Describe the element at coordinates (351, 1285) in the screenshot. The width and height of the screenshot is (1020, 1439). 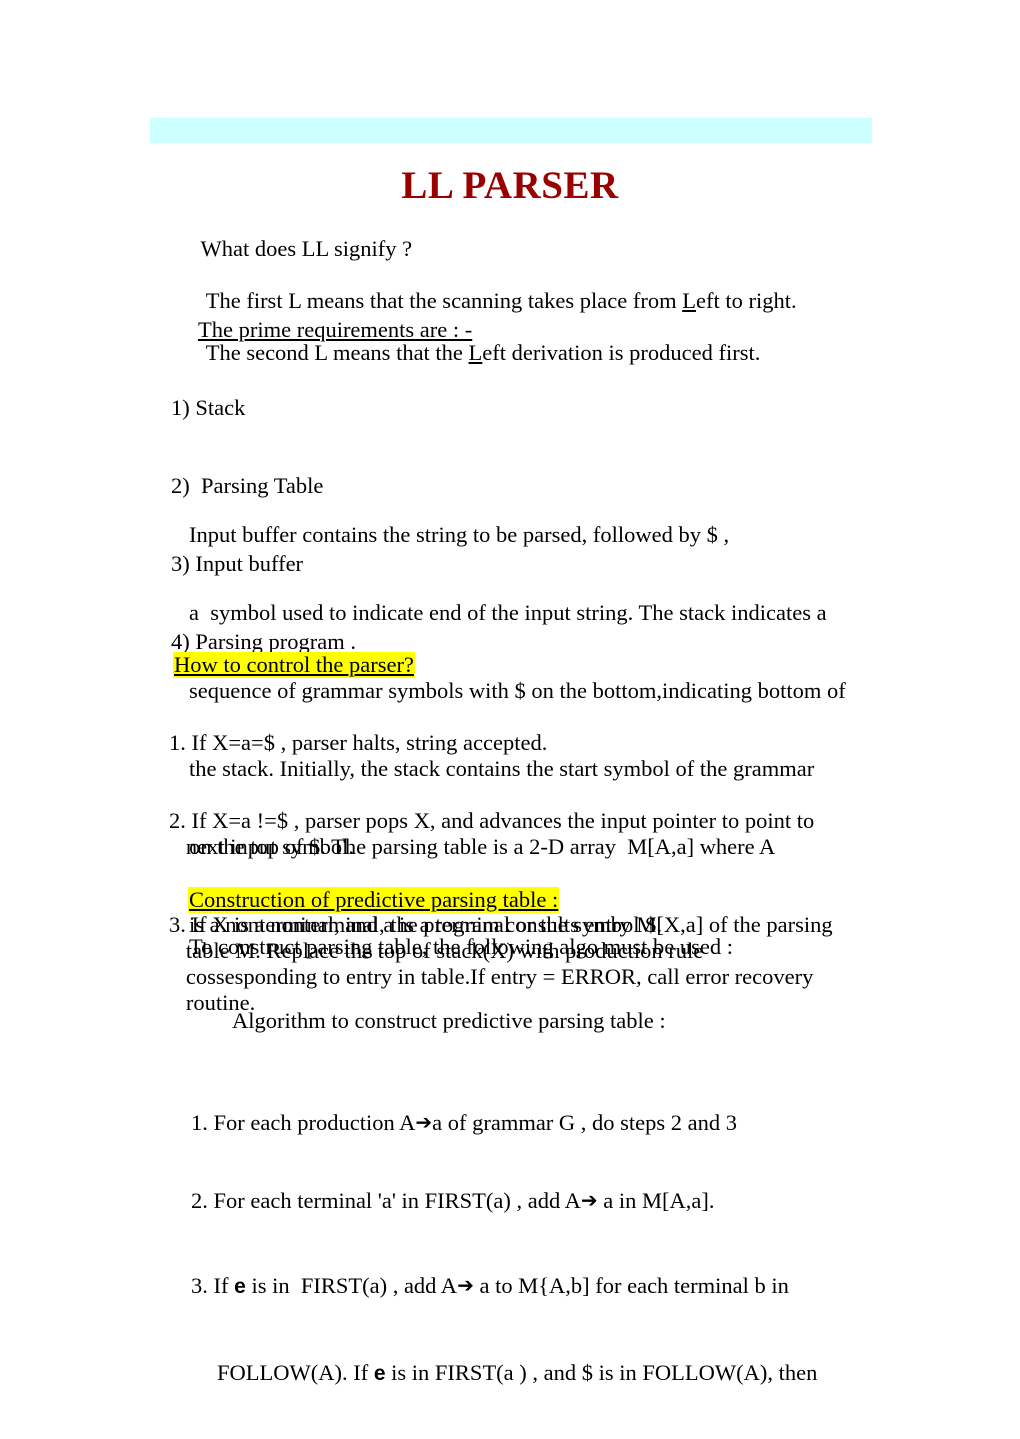
I see `step3-mid: is in FIRST(a) , add A` at that location.